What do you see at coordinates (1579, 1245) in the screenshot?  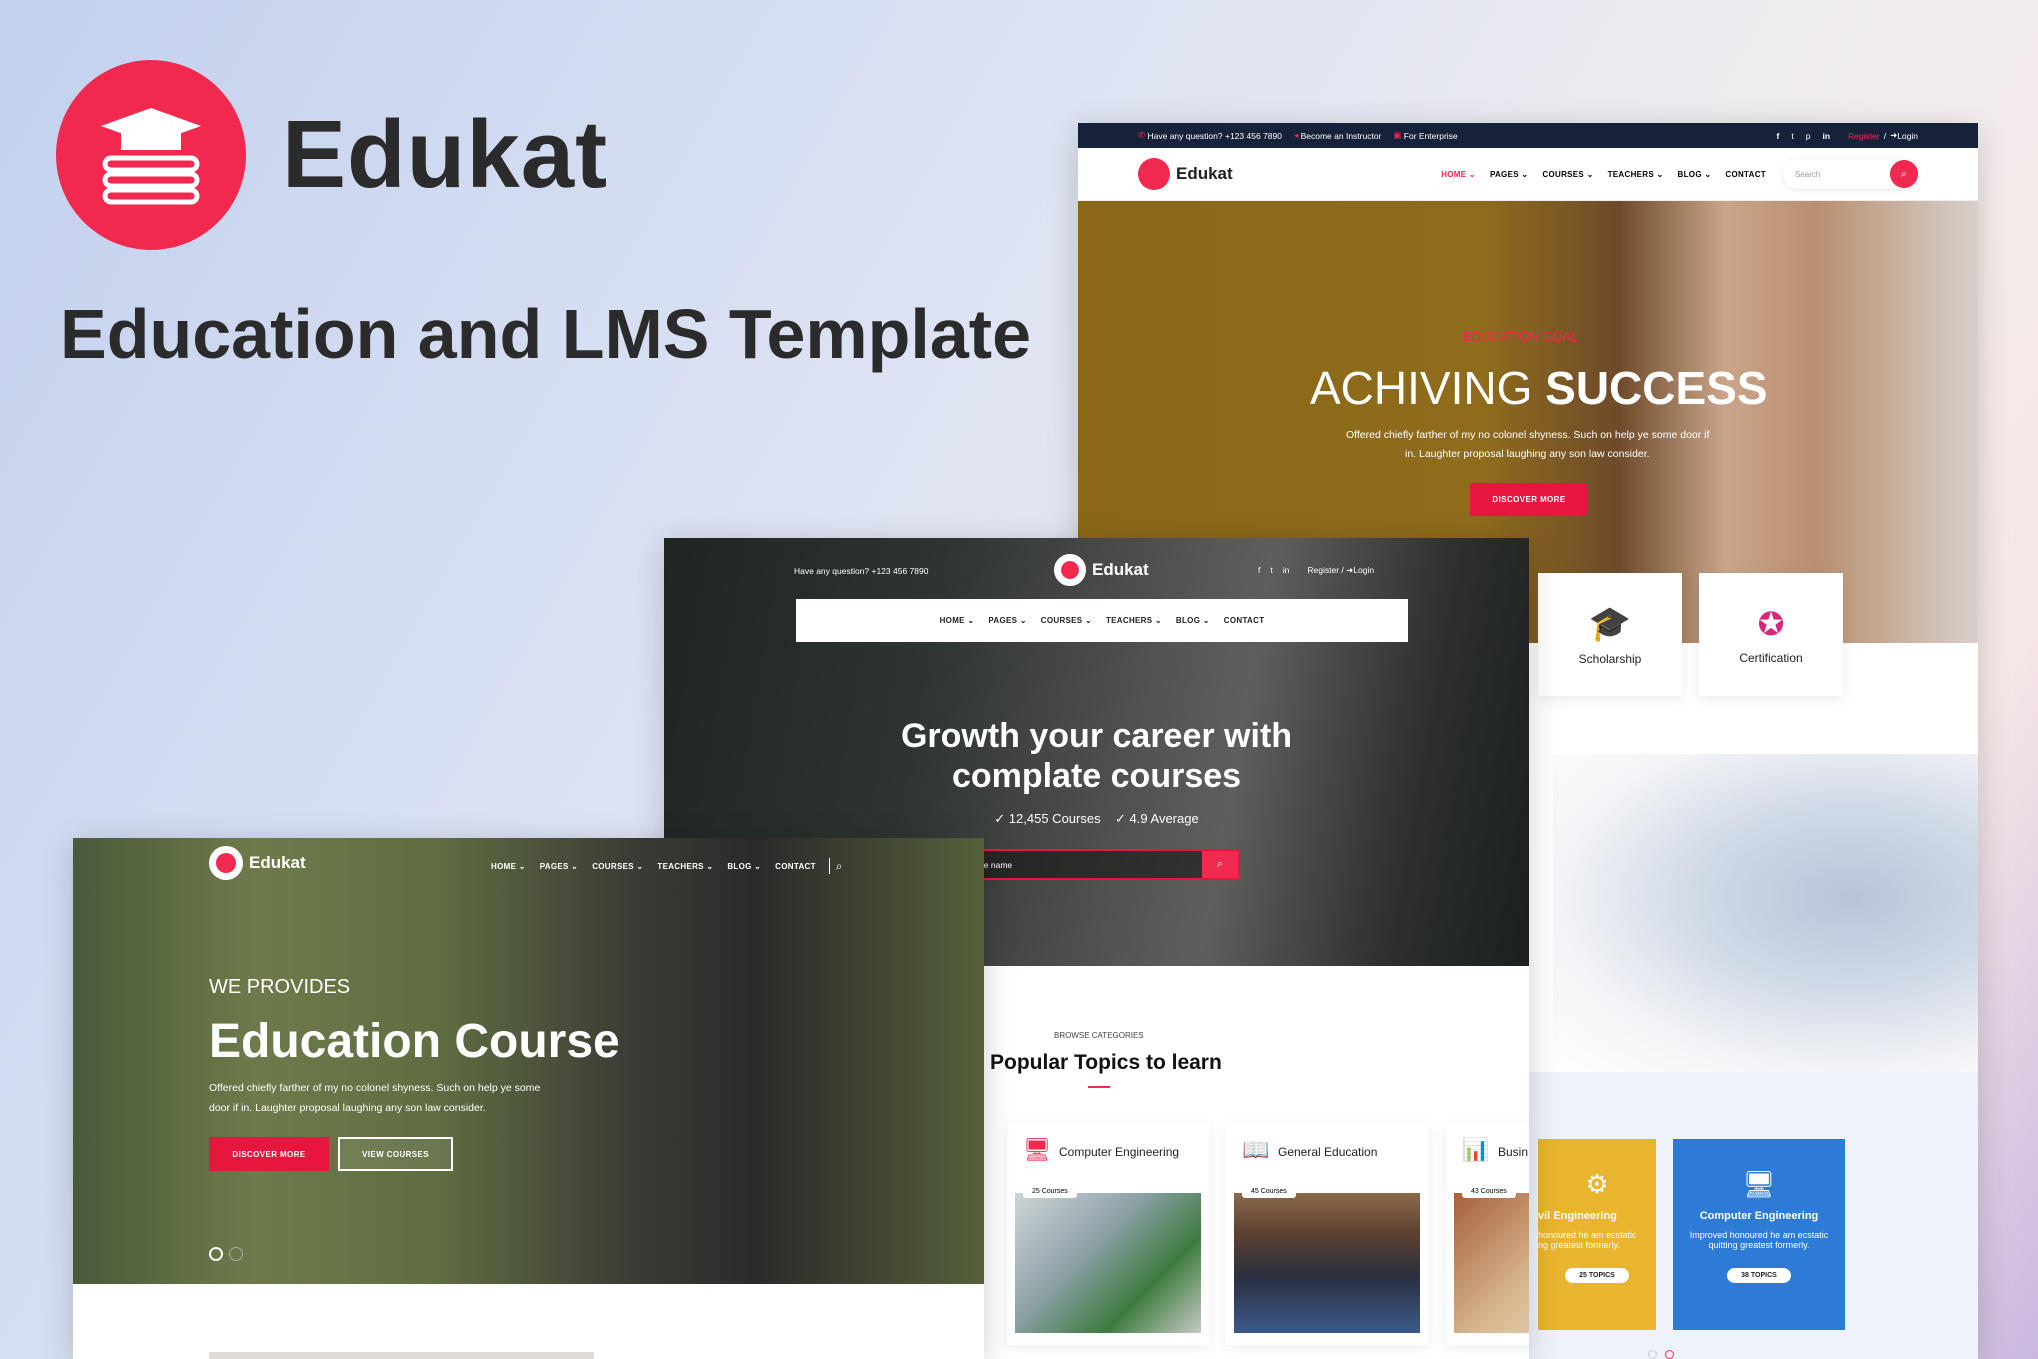 I see `topic-text: ng greatest formerly.` at bounding box center [1579, 1245].